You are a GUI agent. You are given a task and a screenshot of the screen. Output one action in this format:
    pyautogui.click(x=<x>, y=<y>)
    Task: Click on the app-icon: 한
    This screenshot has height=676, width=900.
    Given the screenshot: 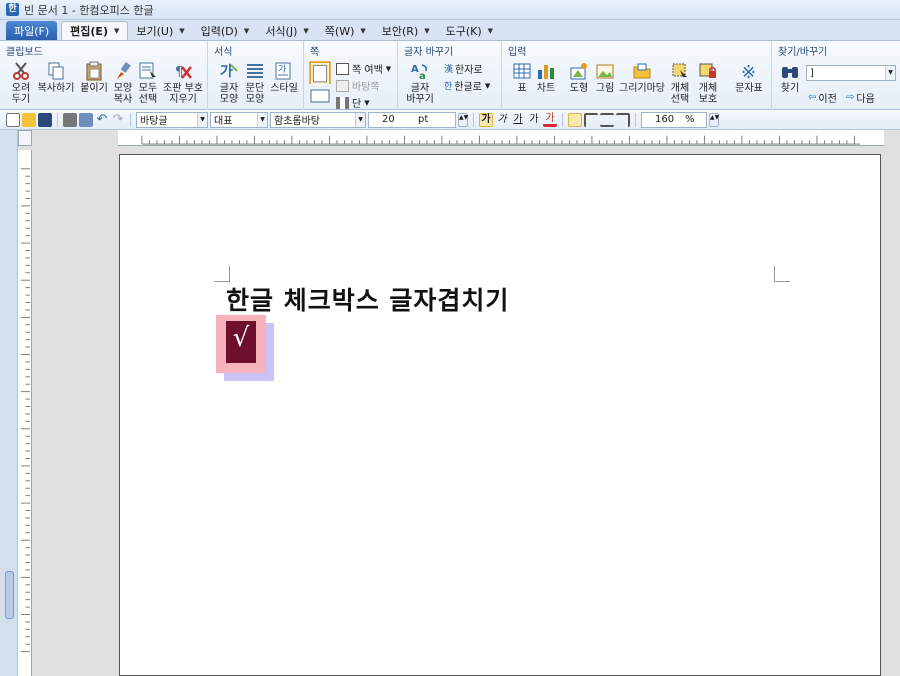 What is the action you would take?
    pyautogui.click(x=12, y=9)
    